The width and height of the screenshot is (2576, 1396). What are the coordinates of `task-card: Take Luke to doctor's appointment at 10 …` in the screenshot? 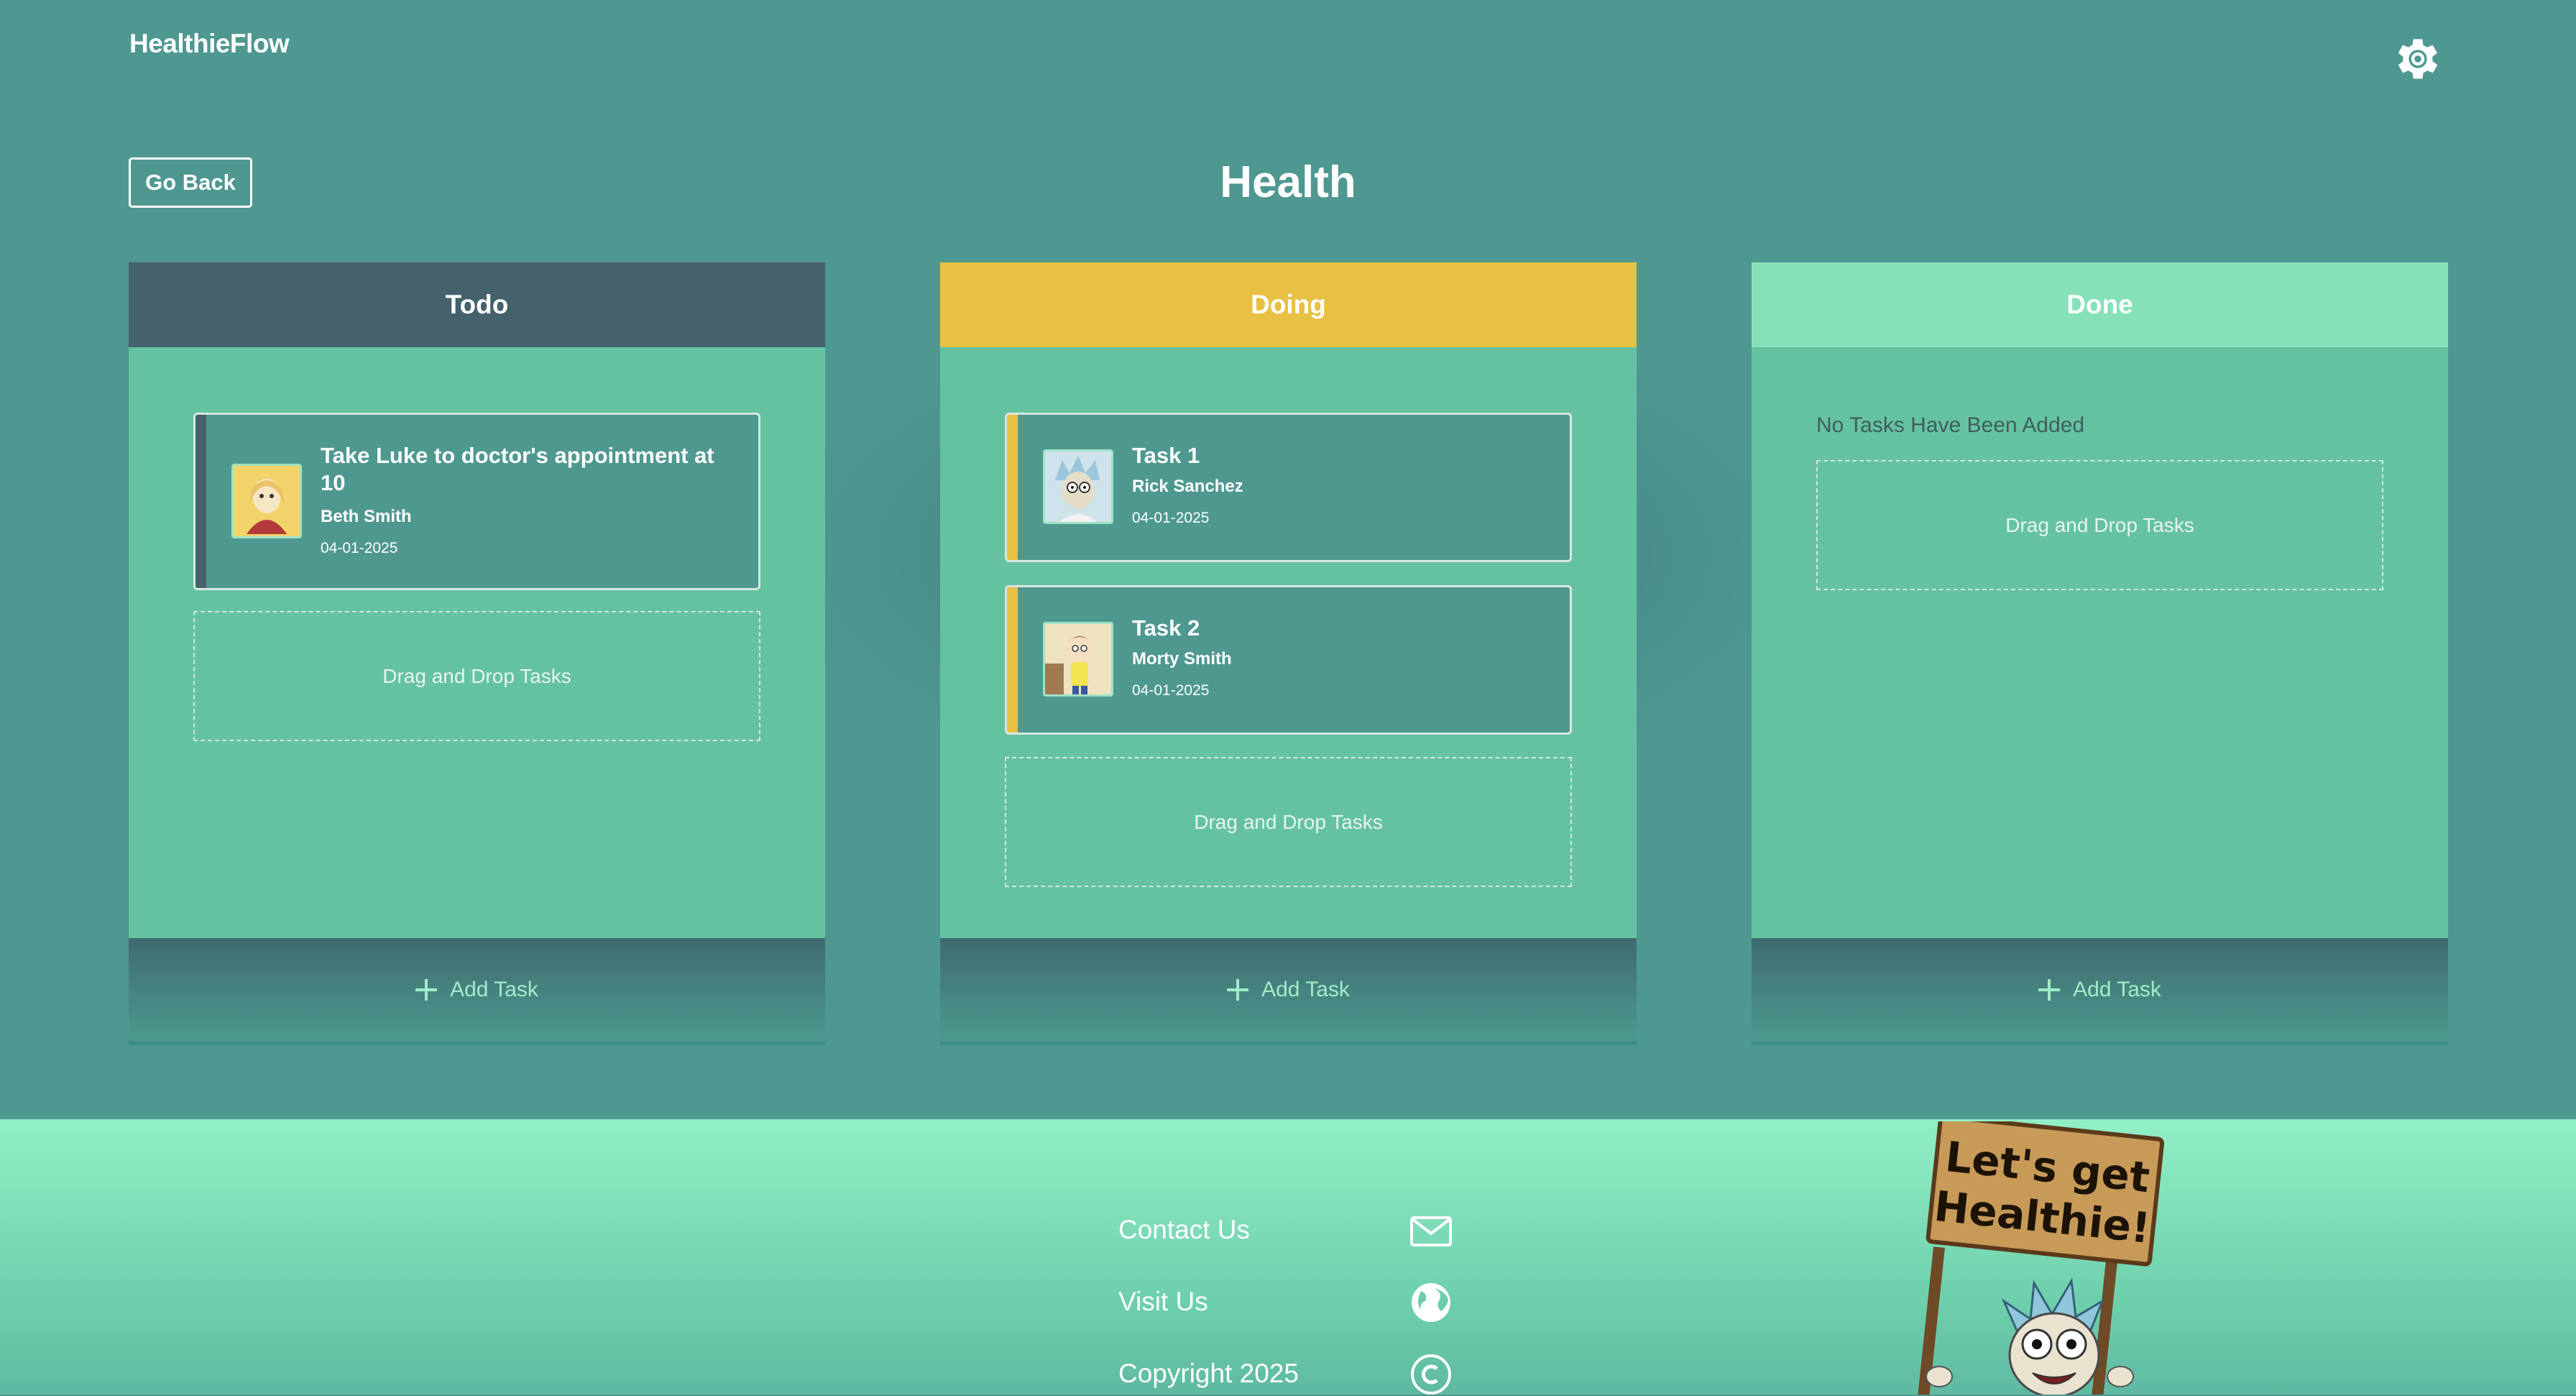 It's located at (476, 502).